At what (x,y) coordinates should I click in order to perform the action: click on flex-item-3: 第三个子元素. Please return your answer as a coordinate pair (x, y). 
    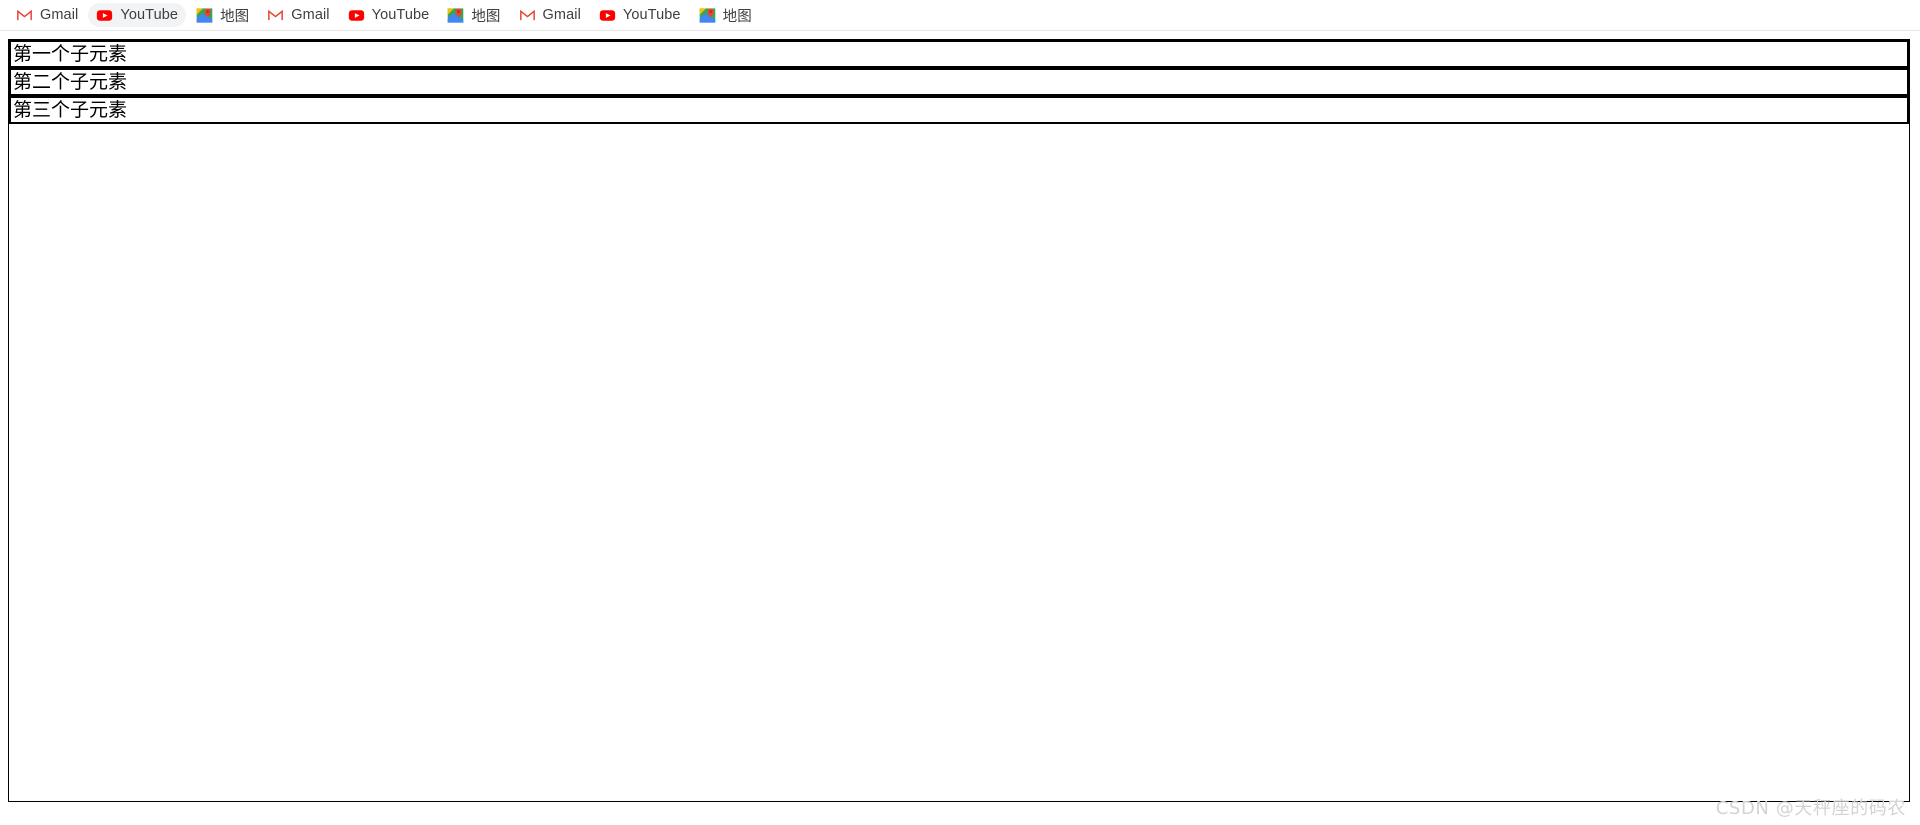
    Looking at the image, I should click on (959, 110).